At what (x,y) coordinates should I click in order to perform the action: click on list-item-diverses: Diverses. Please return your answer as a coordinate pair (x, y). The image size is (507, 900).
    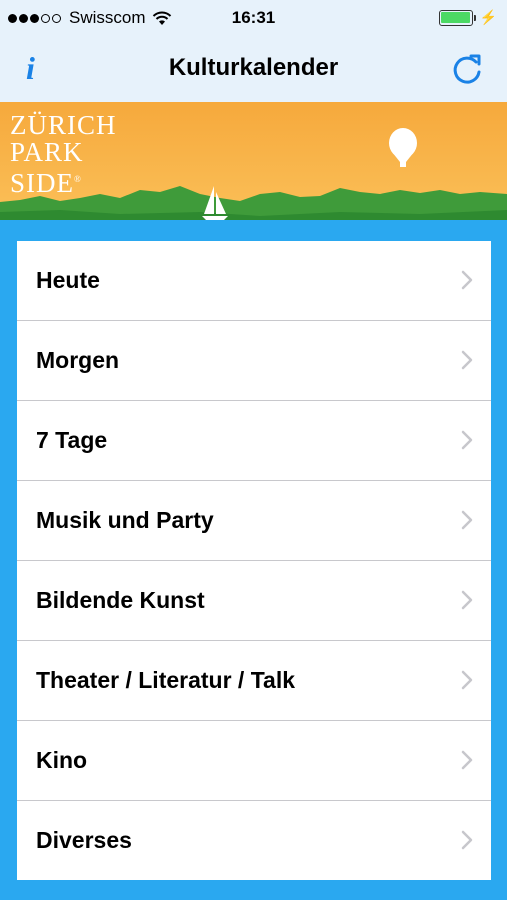
    Looking at the image, I should click on (254, 840).